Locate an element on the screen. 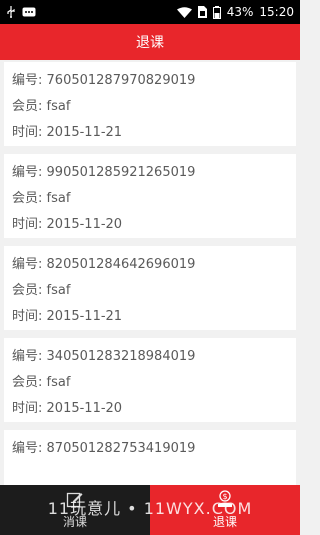 This screenshot has height=535, width=320. record-number-row: 编号: 990501285921265019 is located at coordinates (150, 173).